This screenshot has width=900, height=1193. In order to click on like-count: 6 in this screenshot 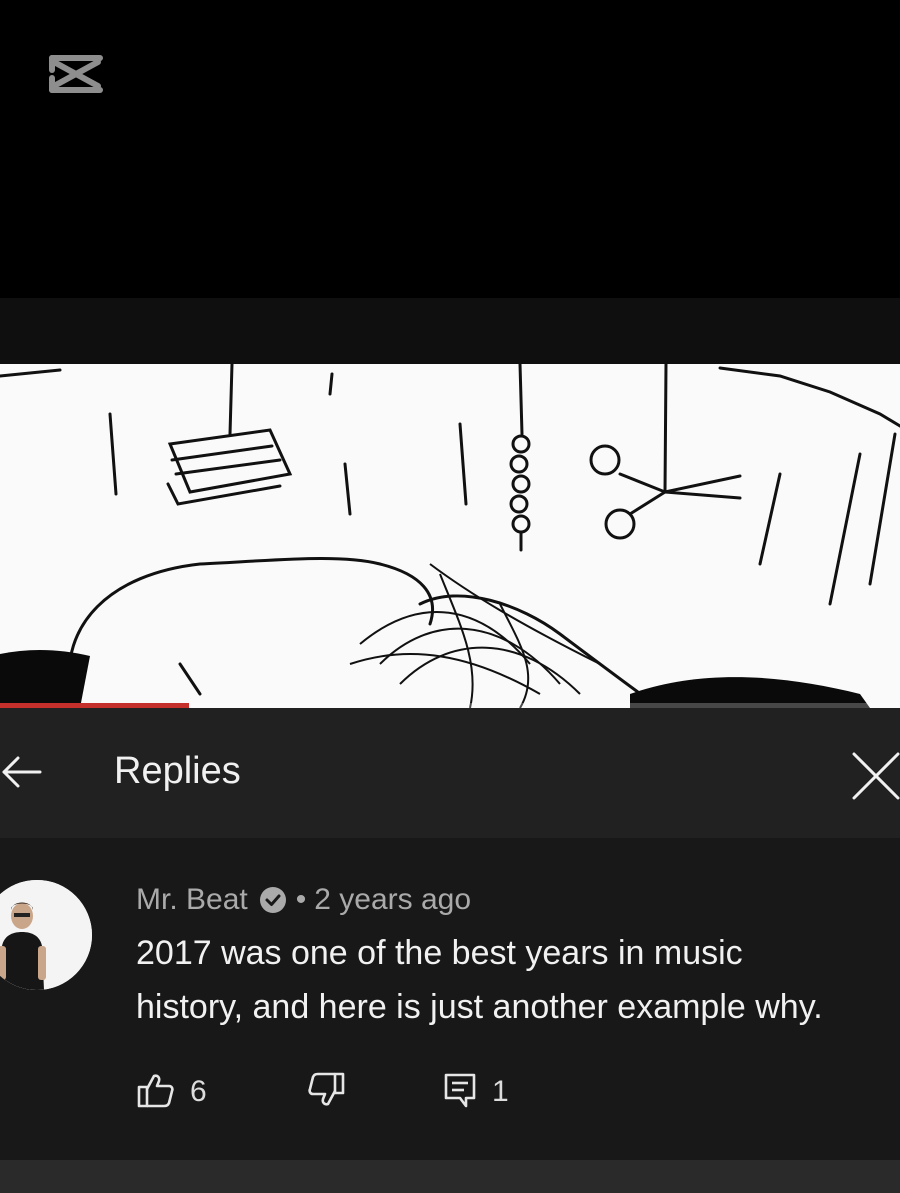, I will do `click(198, 1091)`.